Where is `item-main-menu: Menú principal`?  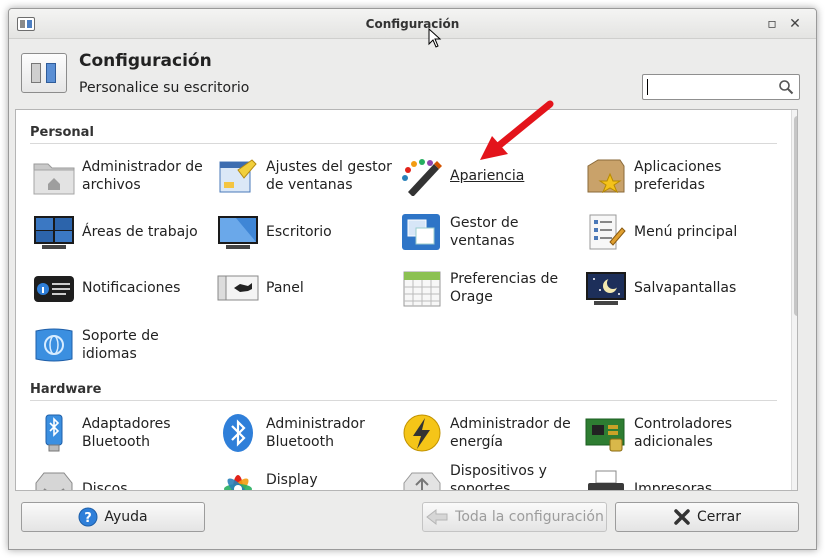 item-main-menu: Menú principal is located at coordinates (674, 232).